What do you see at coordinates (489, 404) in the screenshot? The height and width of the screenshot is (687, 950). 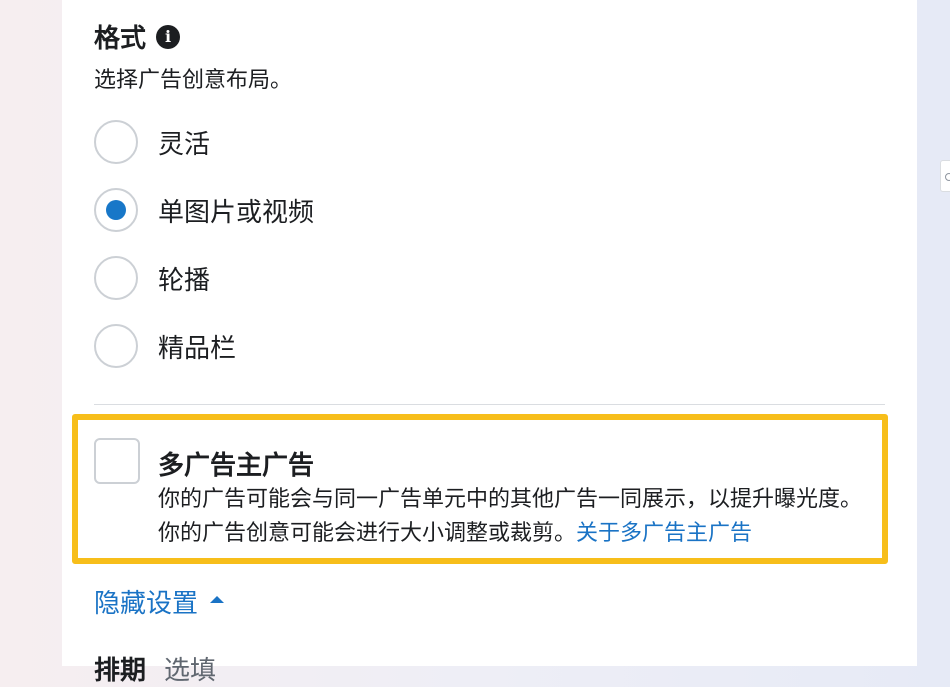 I see `section-divider` at bounding box center [489, 404].